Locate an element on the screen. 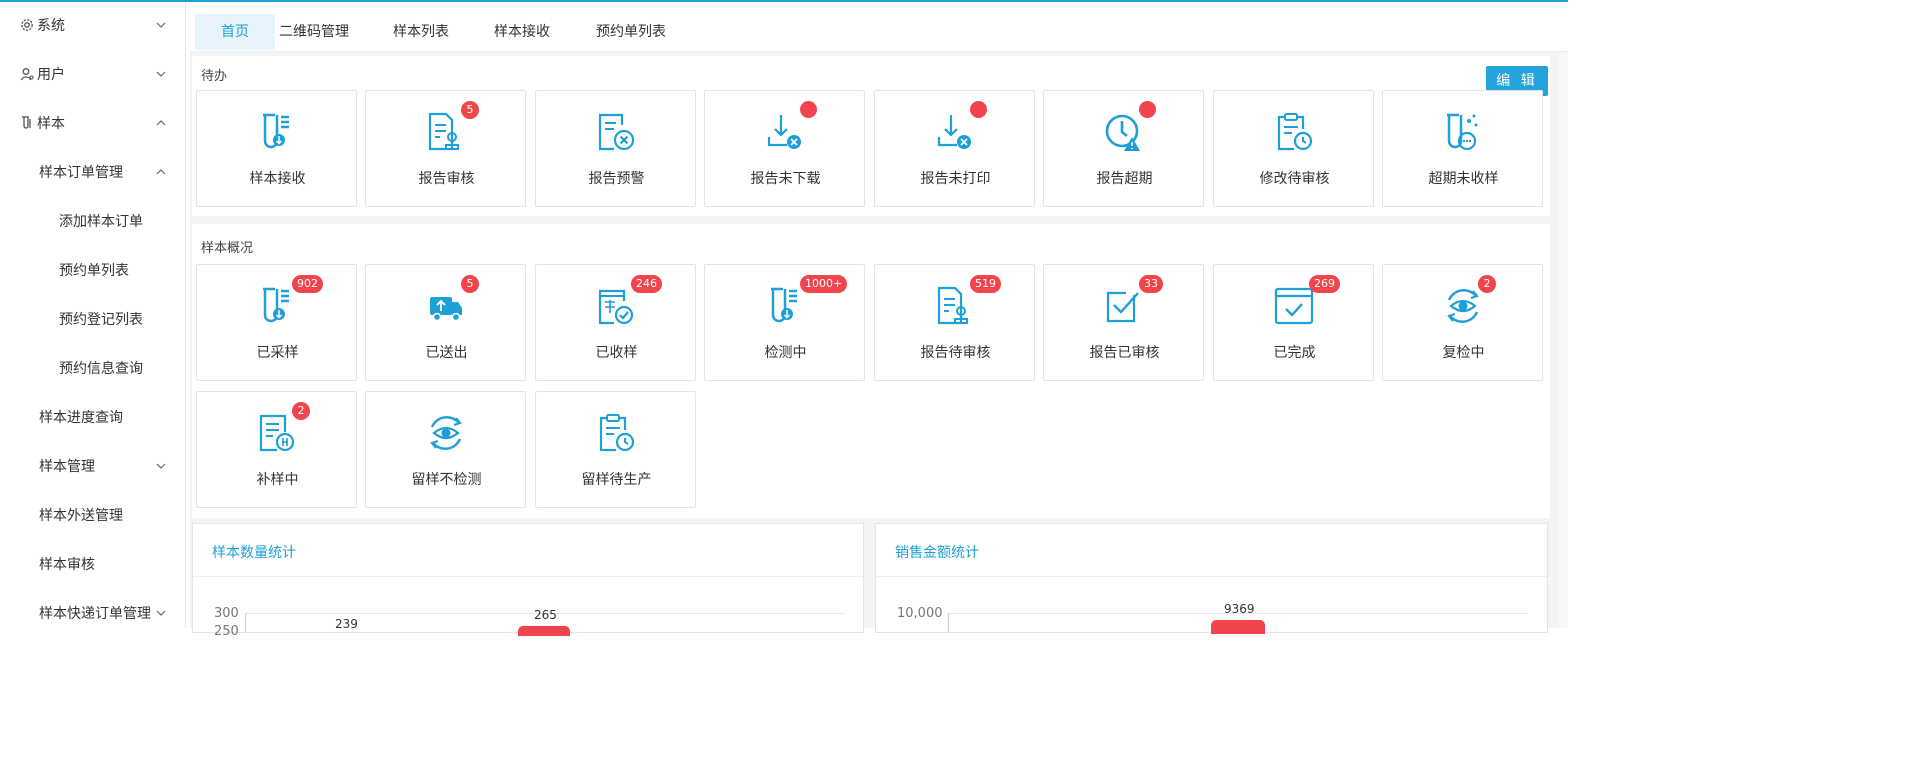 This screenshot has height=769, width=1920. card-label: 已收样 is located at coordinates (616, 353).